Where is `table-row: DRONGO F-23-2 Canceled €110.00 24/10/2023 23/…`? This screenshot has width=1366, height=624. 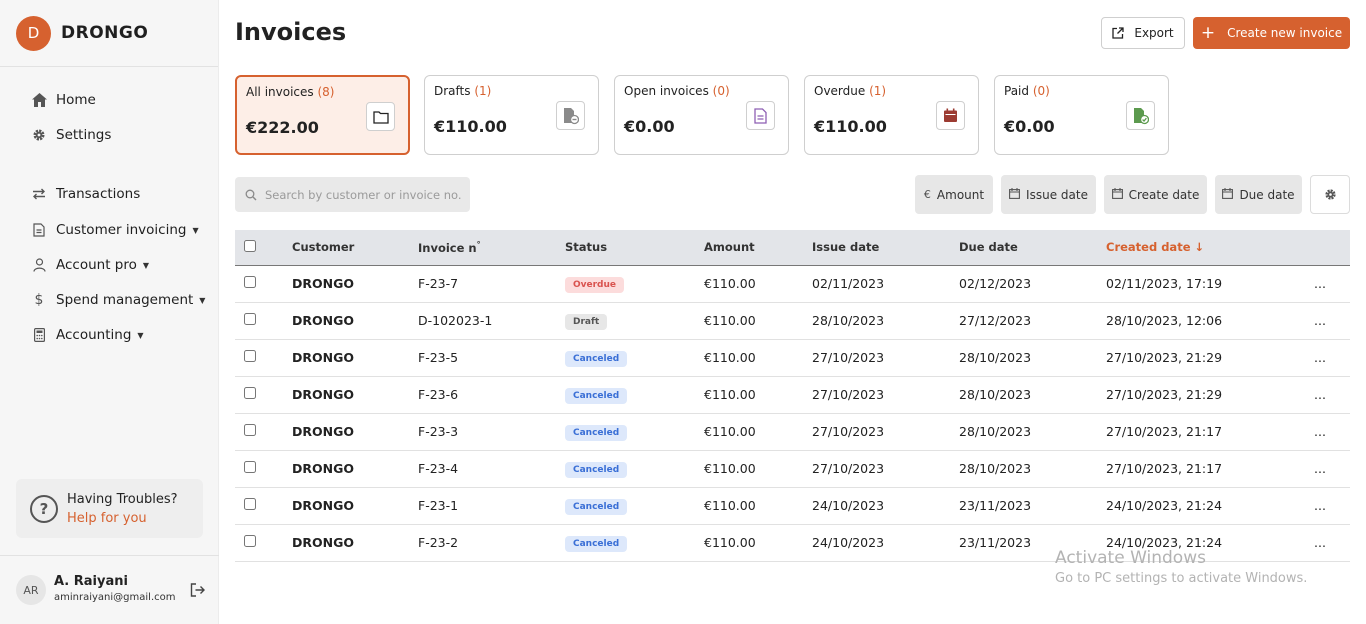
table-row: DRONGO F-23-2 Canceled €110.00 24/10/2023 23/… is located at coordinates (792, 542).